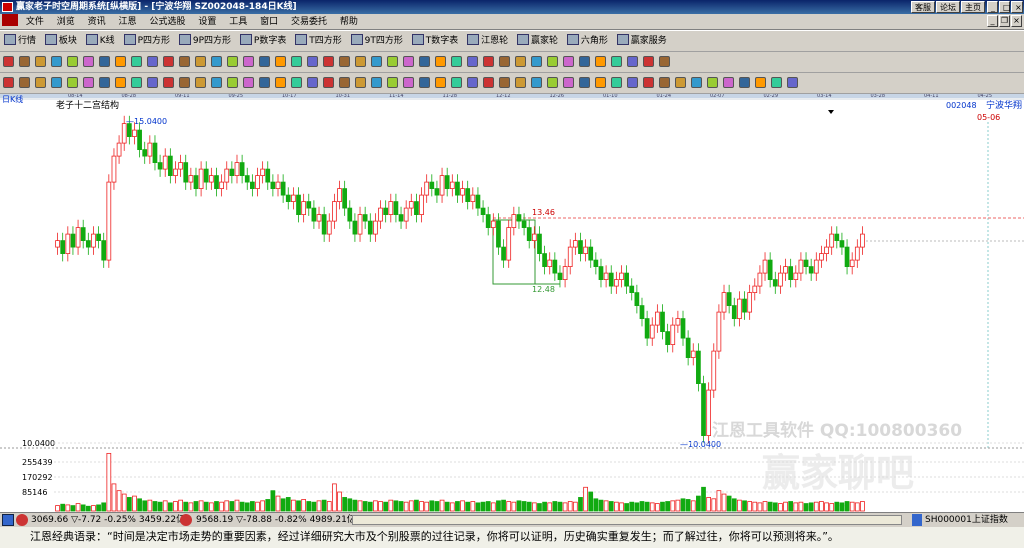 The image size is (1024, 548). Describe the element at coordinates (1005, 7) in the screenshot. I see `maximize-icon: □` at that location.